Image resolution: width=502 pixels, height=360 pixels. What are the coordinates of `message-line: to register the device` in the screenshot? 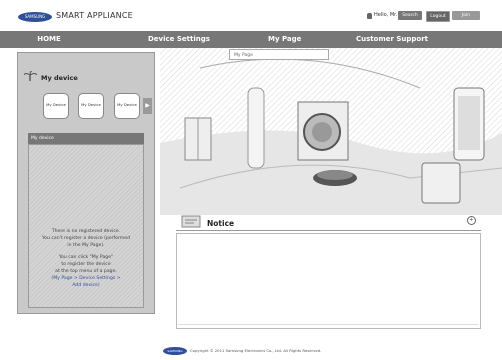 It's located at (86, 264).